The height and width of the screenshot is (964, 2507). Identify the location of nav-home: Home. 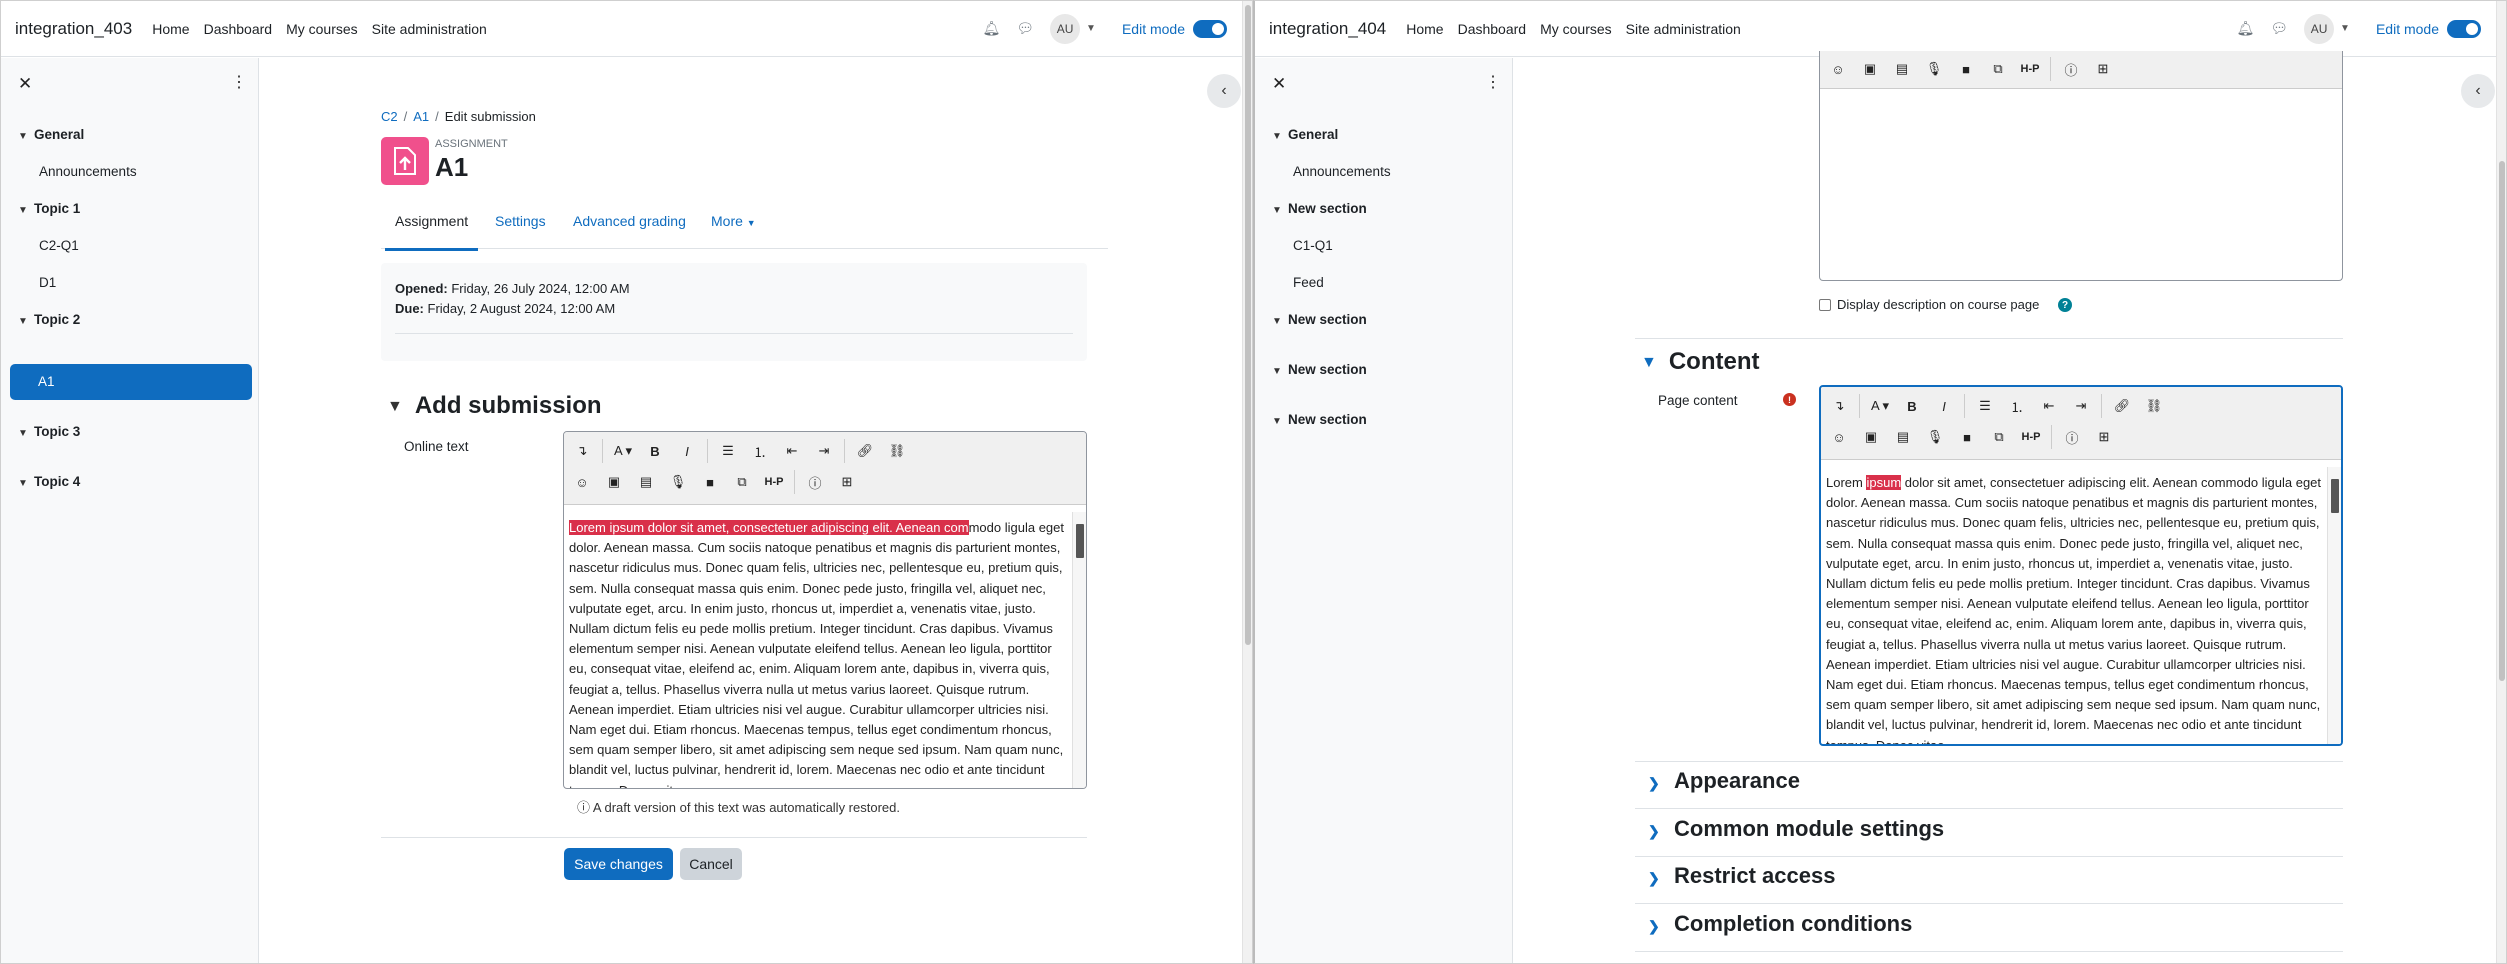
(1424, 29).